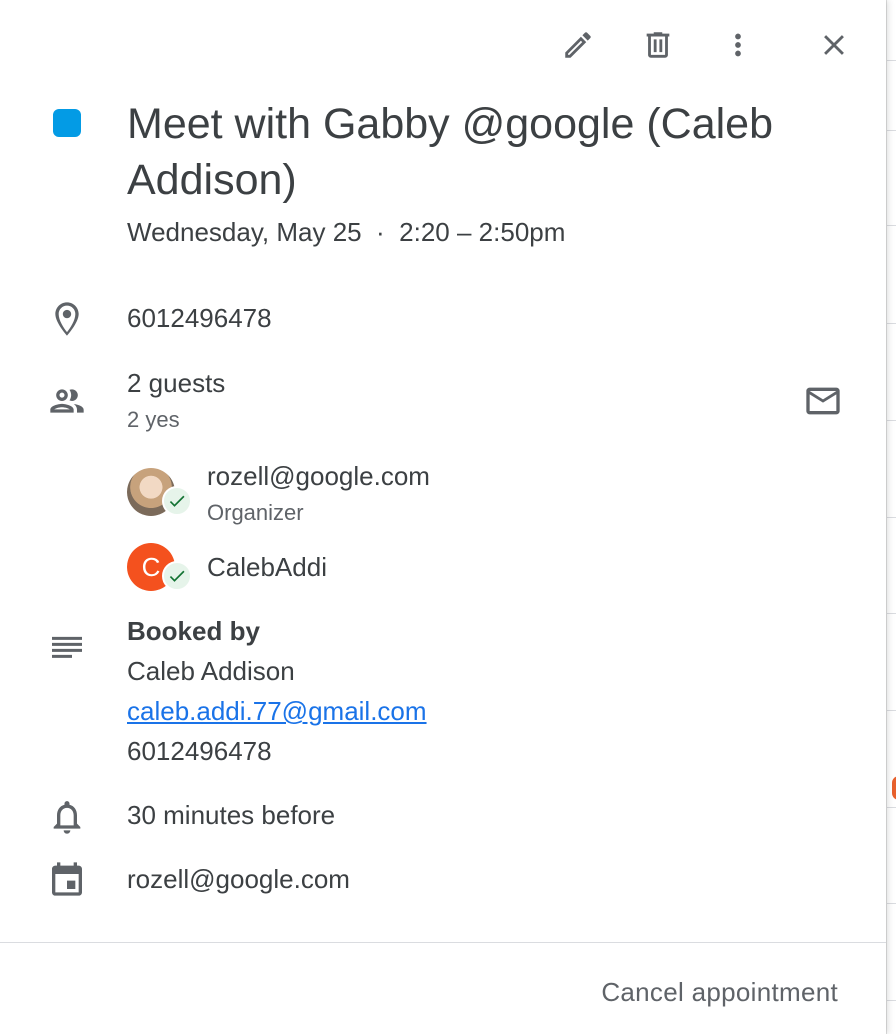 The width and height of the screenshot is (896, 1034). I want to click on email-guests-button, so click(823, 401).